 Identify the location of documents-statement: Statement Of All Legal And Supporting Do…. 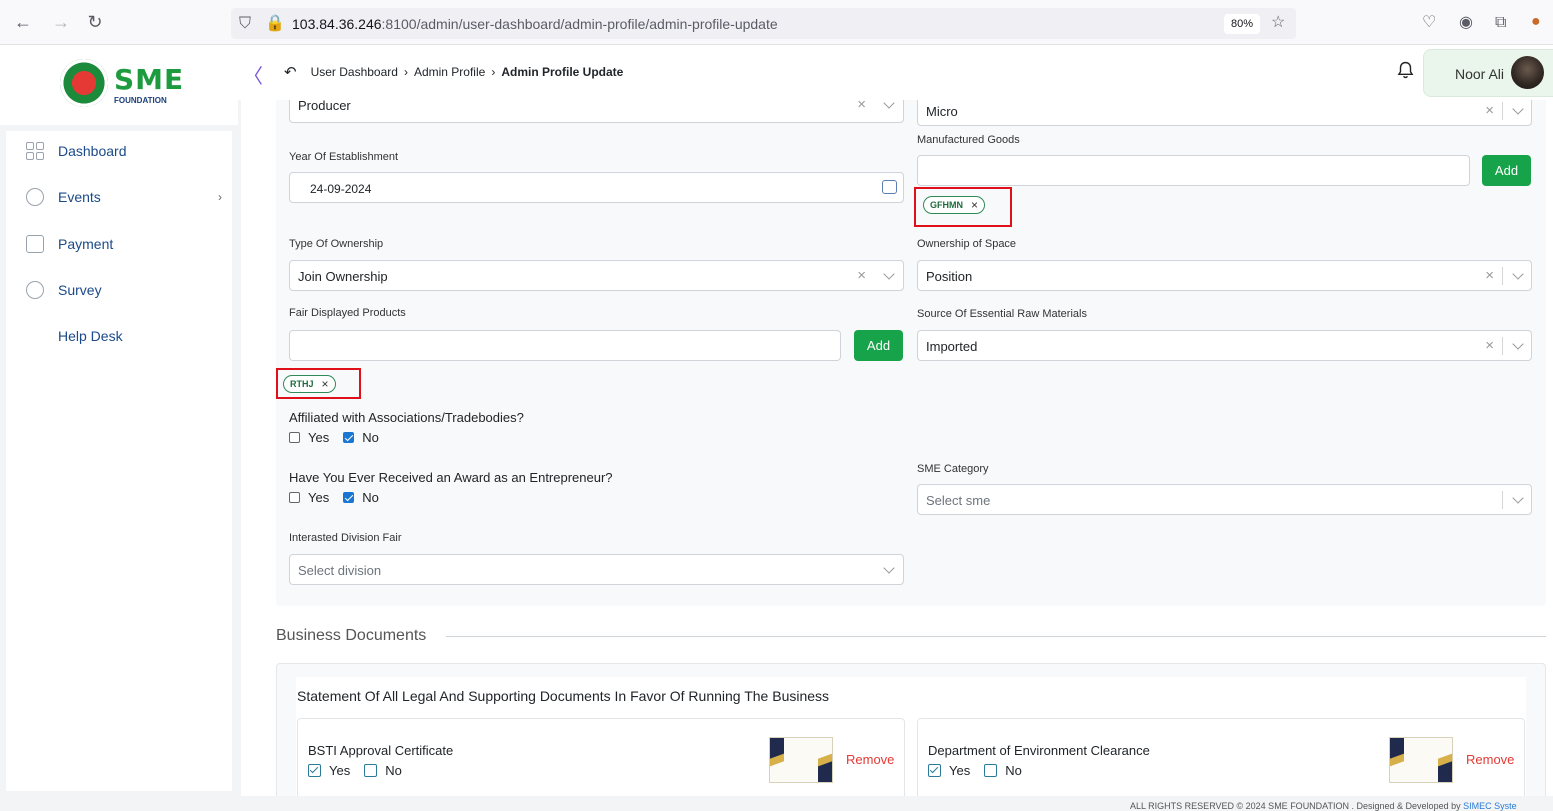
(563, 696).